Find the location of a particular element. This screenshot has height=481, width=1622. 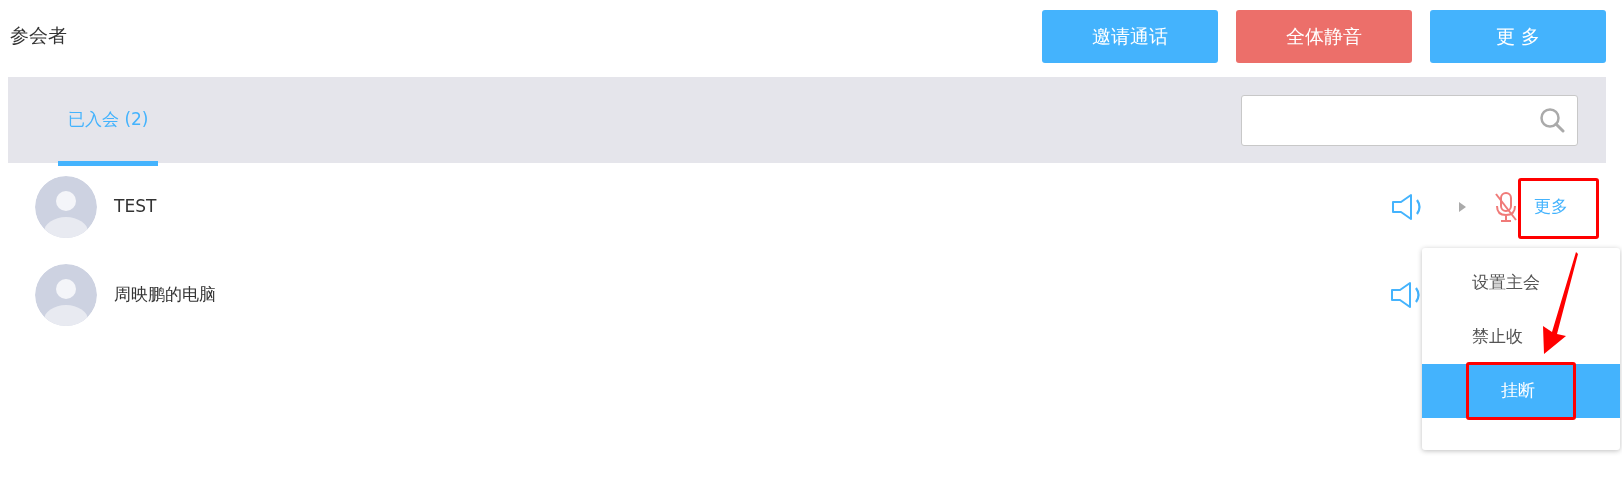

panel-title: 参会者 is located at coordinates (38, 36).